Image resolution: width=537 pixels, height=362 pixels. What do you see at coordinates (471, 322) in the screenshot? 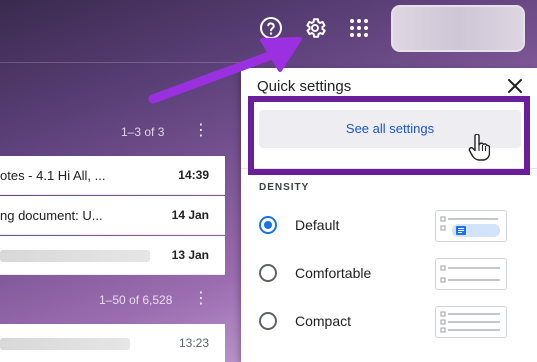
I see `density-preview-compact` at bounding box center [471, 322].